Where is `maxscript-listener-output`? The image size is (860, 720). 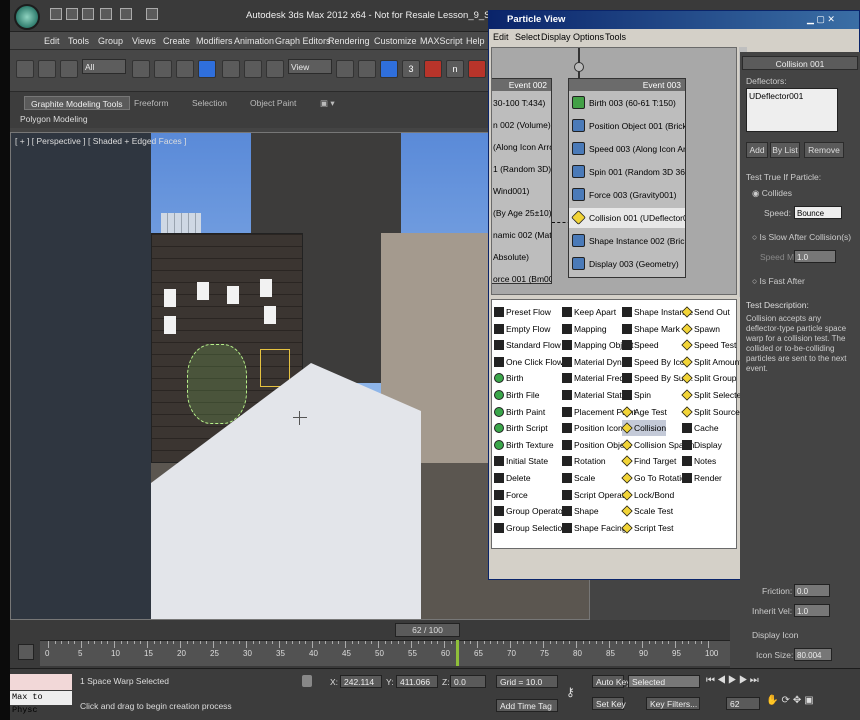
maxscript-listener-output is located at coordinates (41, 682).